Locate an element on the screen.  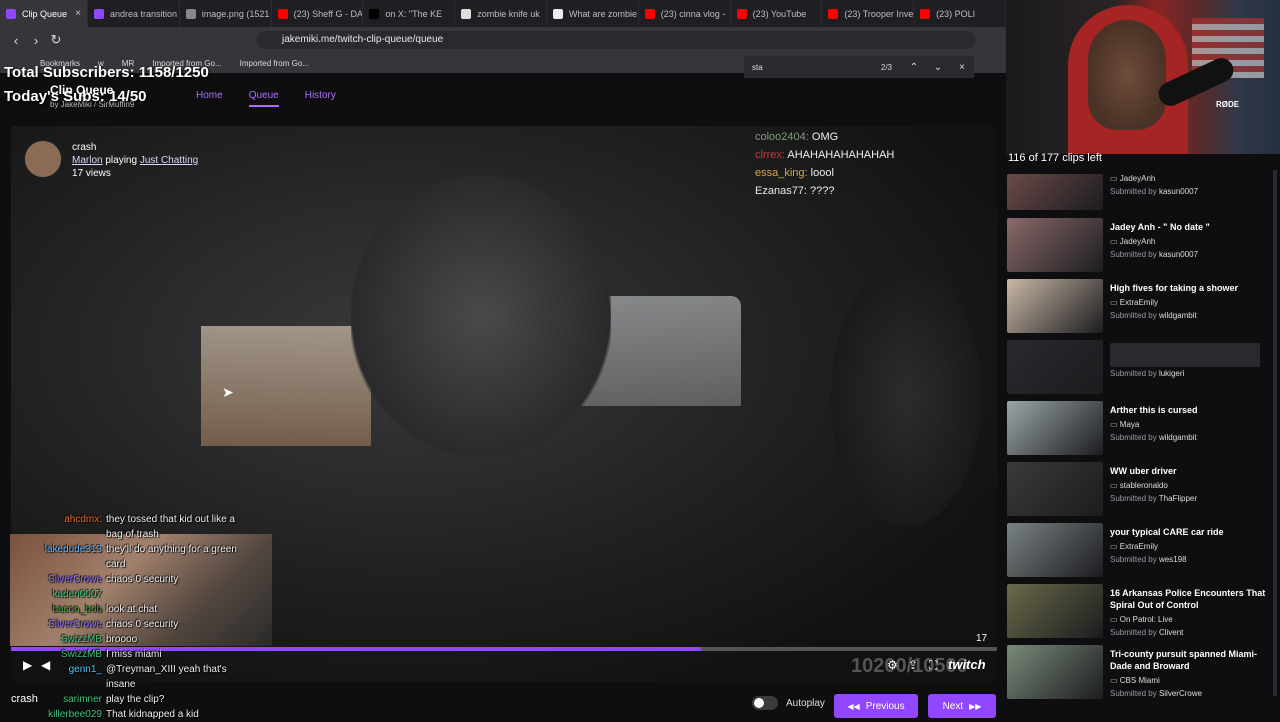
queue-creator: ▭ JadeyAnh is located at coordinates (1132, 178).